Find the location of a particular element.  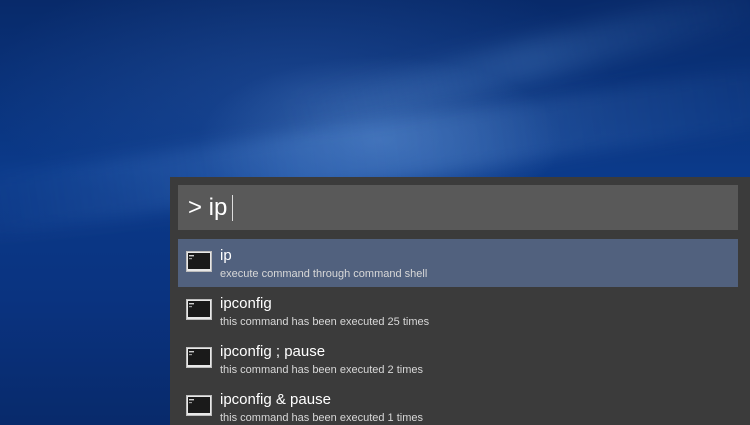

result-title: ipconfig is located at coordinates (246, 303).